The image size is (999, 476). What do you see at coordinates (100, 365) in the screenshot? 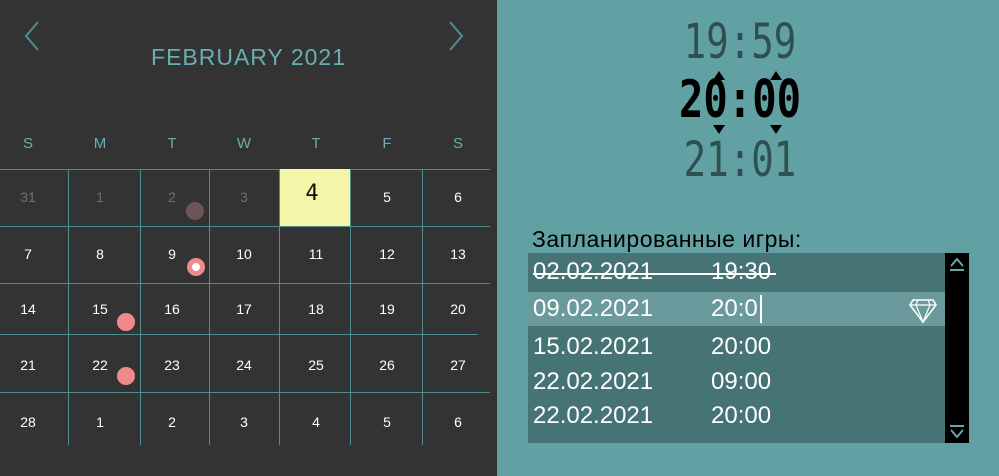
I see `calendar-day: 22` at bounding box center [100, 365].